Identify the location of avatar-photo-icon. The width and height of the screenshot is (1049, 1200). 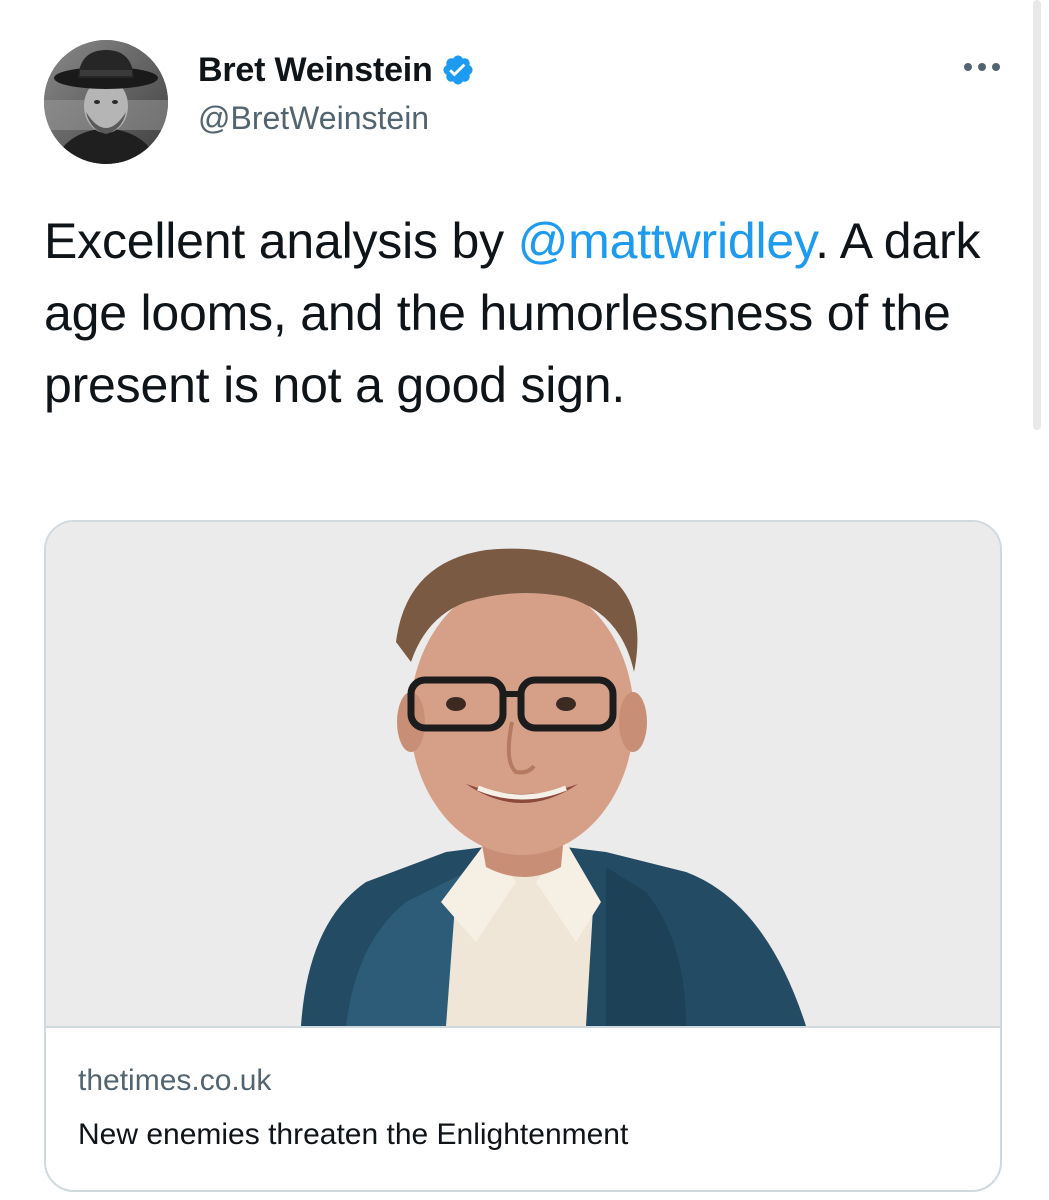
(106, 102).